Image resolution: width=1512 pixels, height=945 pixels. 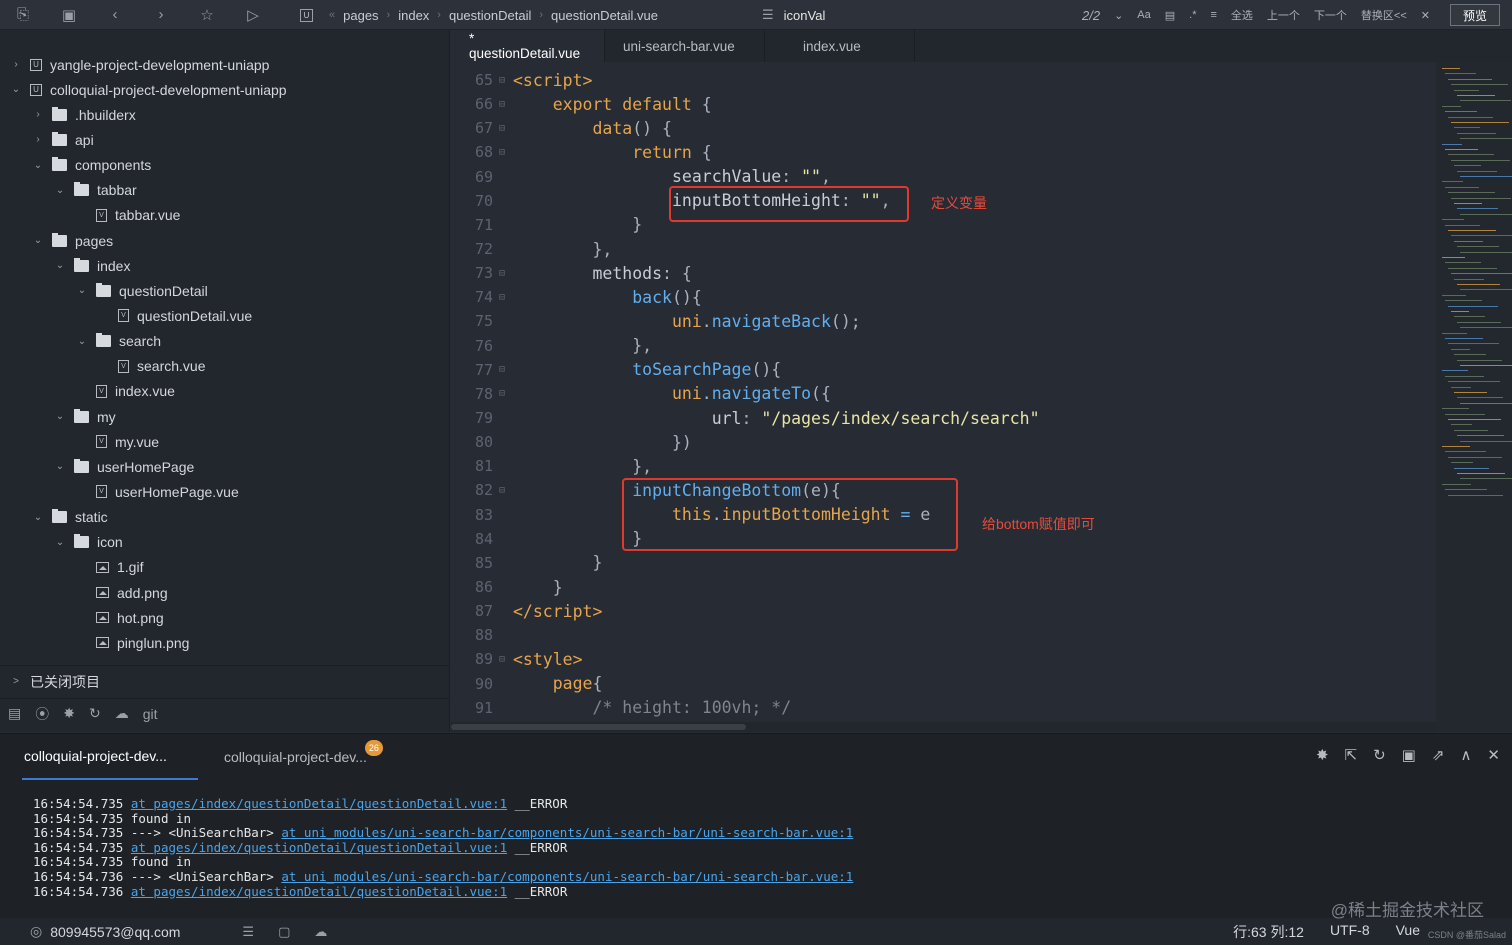 What do you see at coordinates (284, 932) in the screenshot?
I see `terminal-icon: ▢` at bounding box center [284, 932].